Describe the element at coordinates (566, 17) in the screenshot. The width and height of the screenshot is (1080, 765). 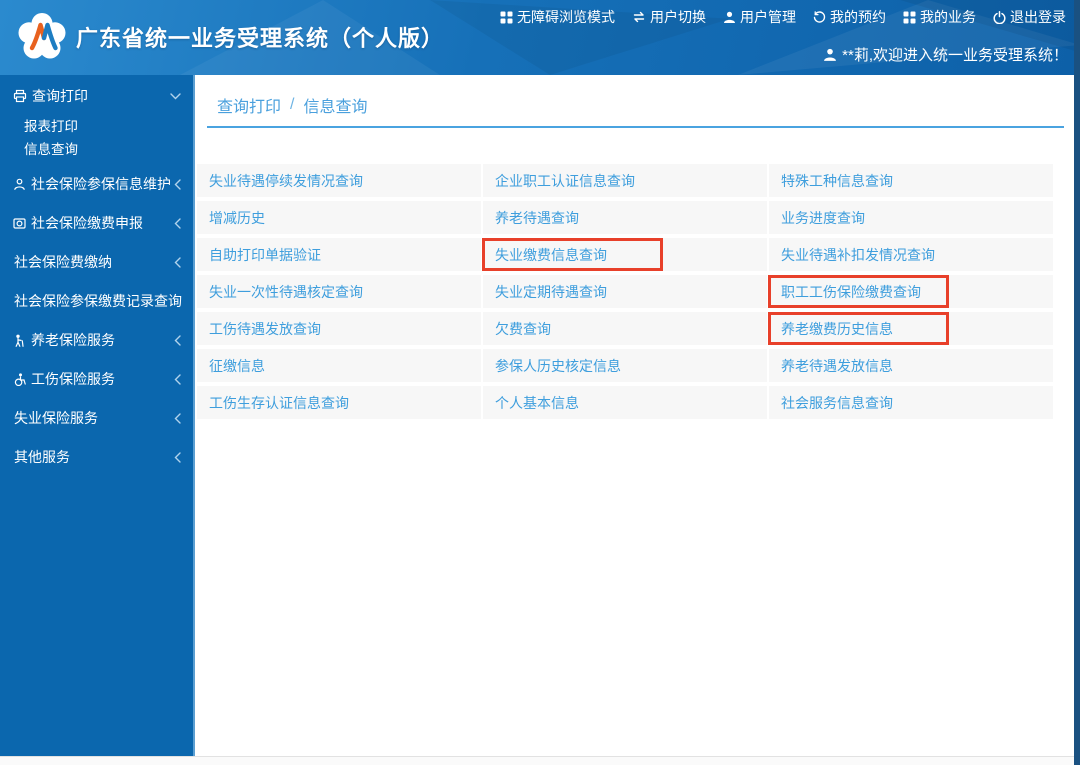
I see `menu-label: 无障碍浏览模式` at that location.